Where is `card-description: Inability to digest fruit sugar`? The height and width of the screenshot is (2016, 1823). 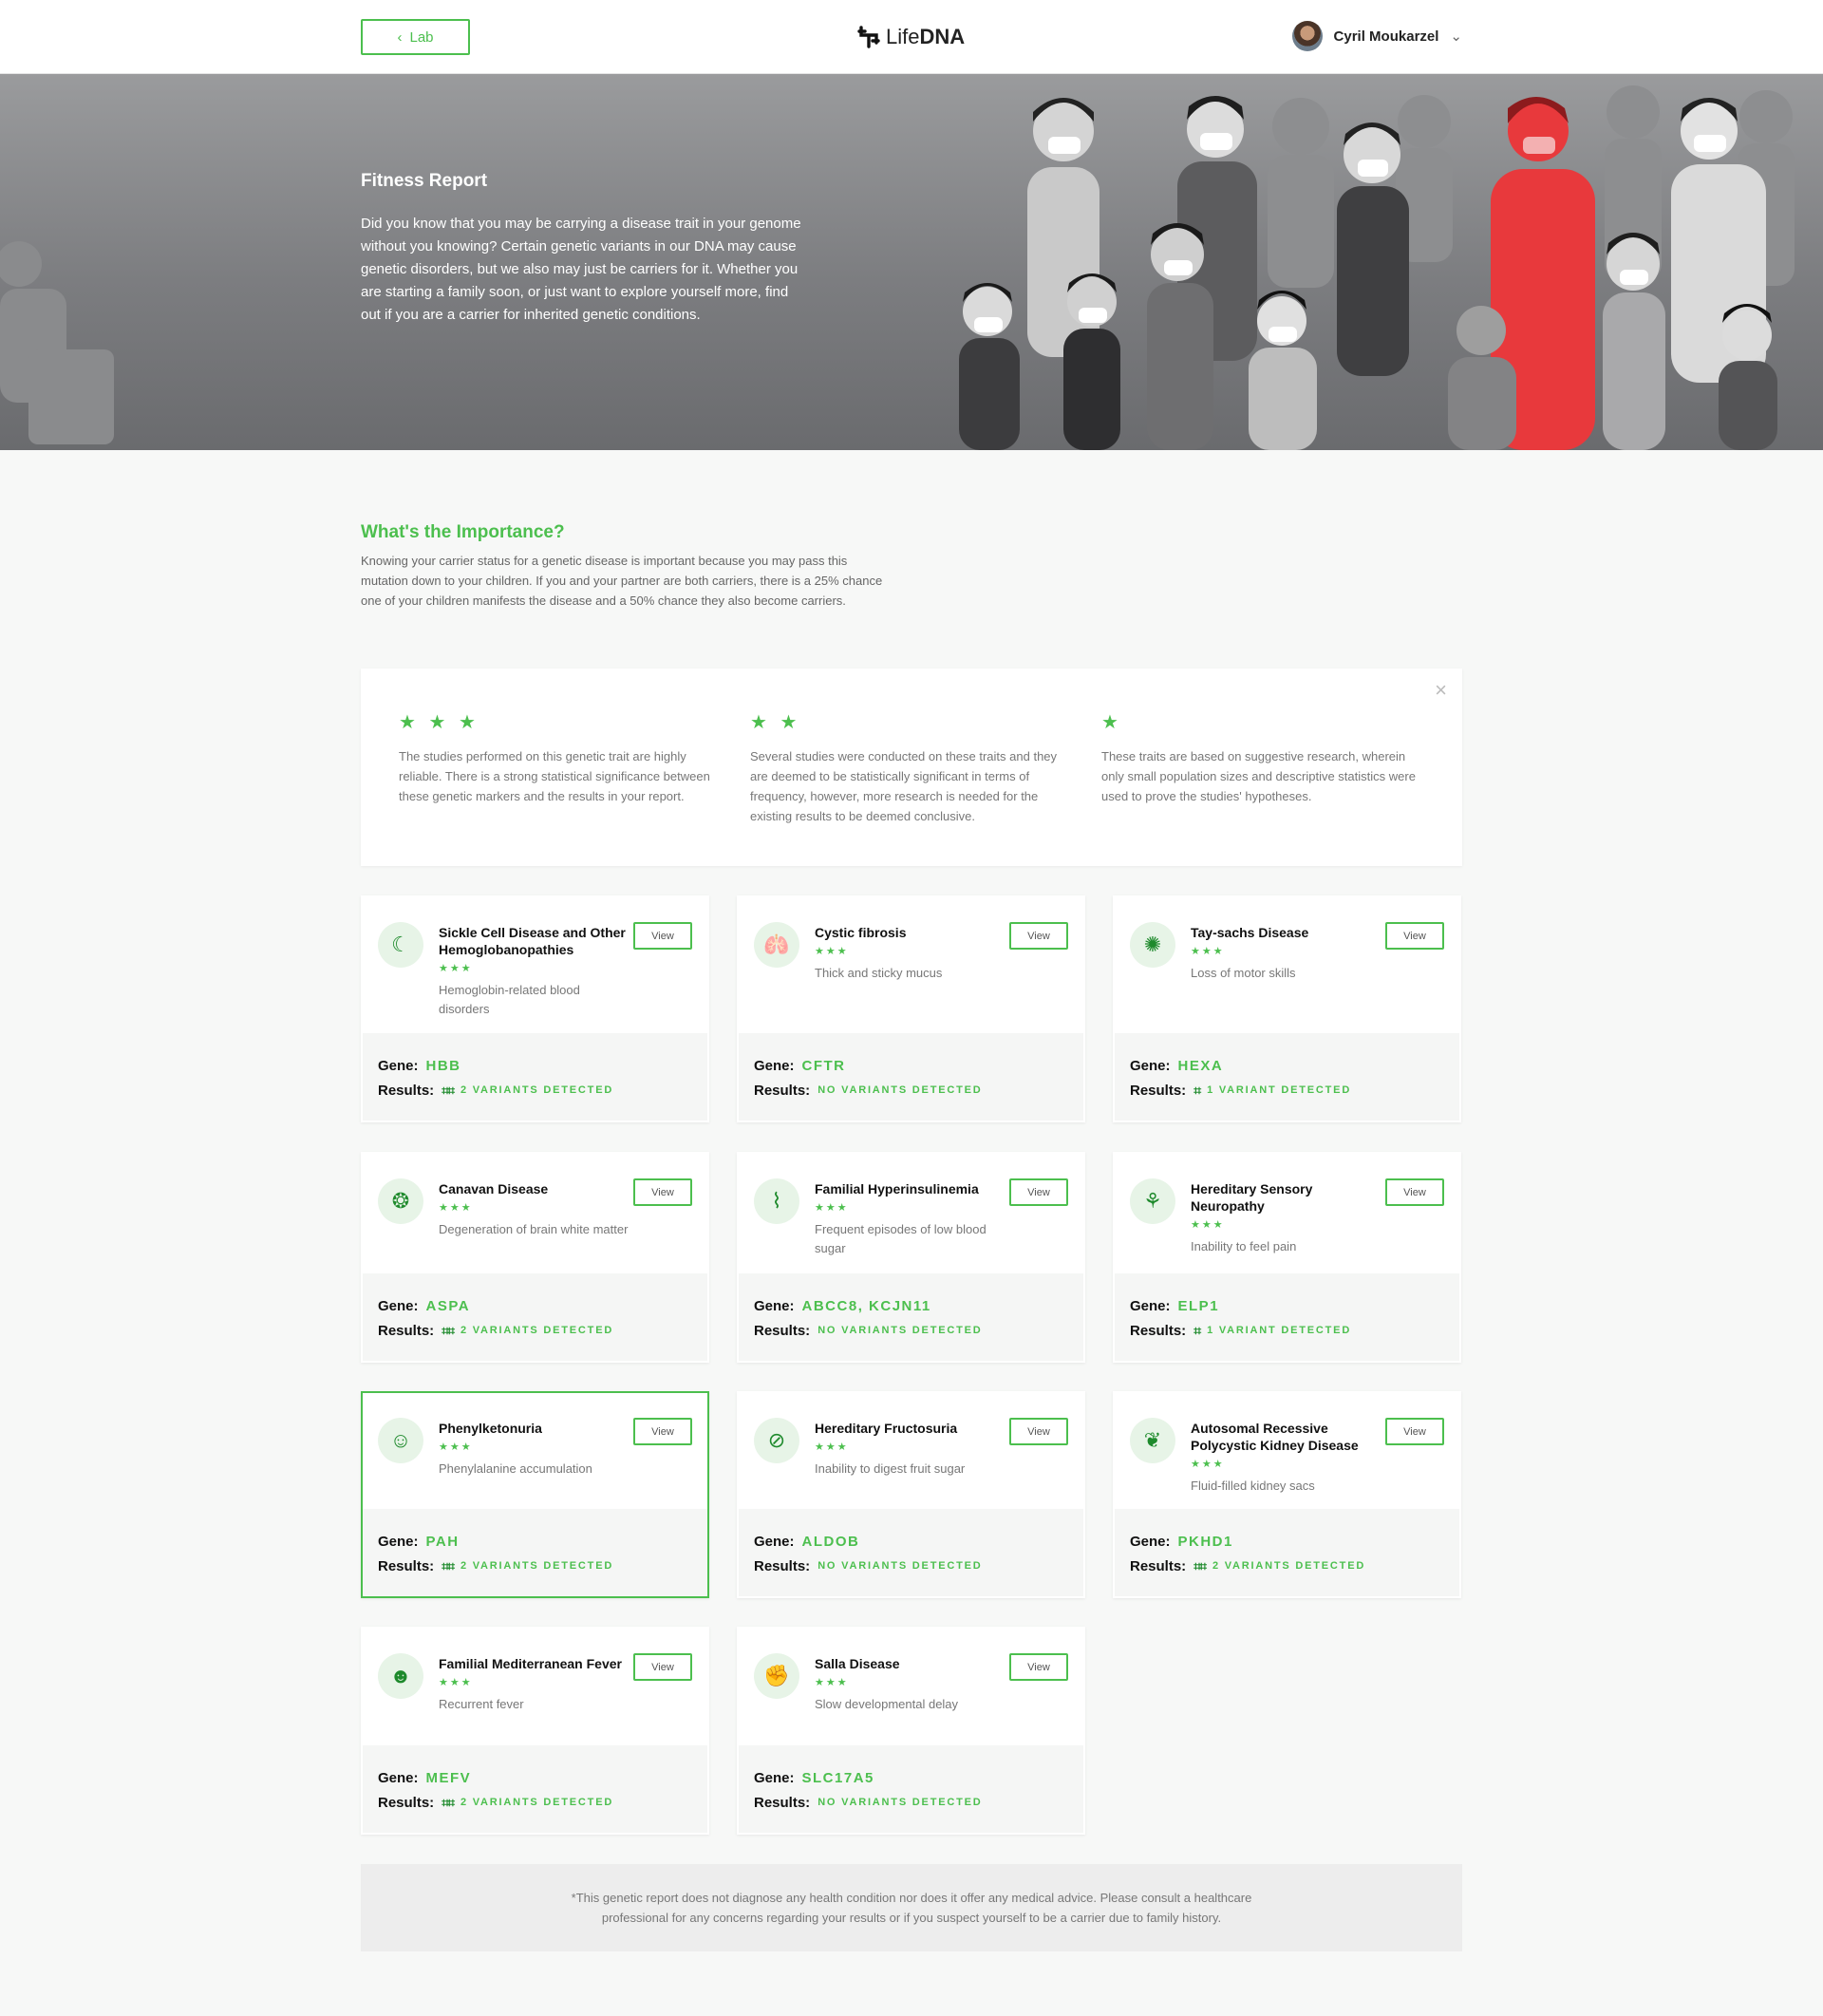 card-description: Inability to digest fruit sugar is located at coordinates (890, 1468).